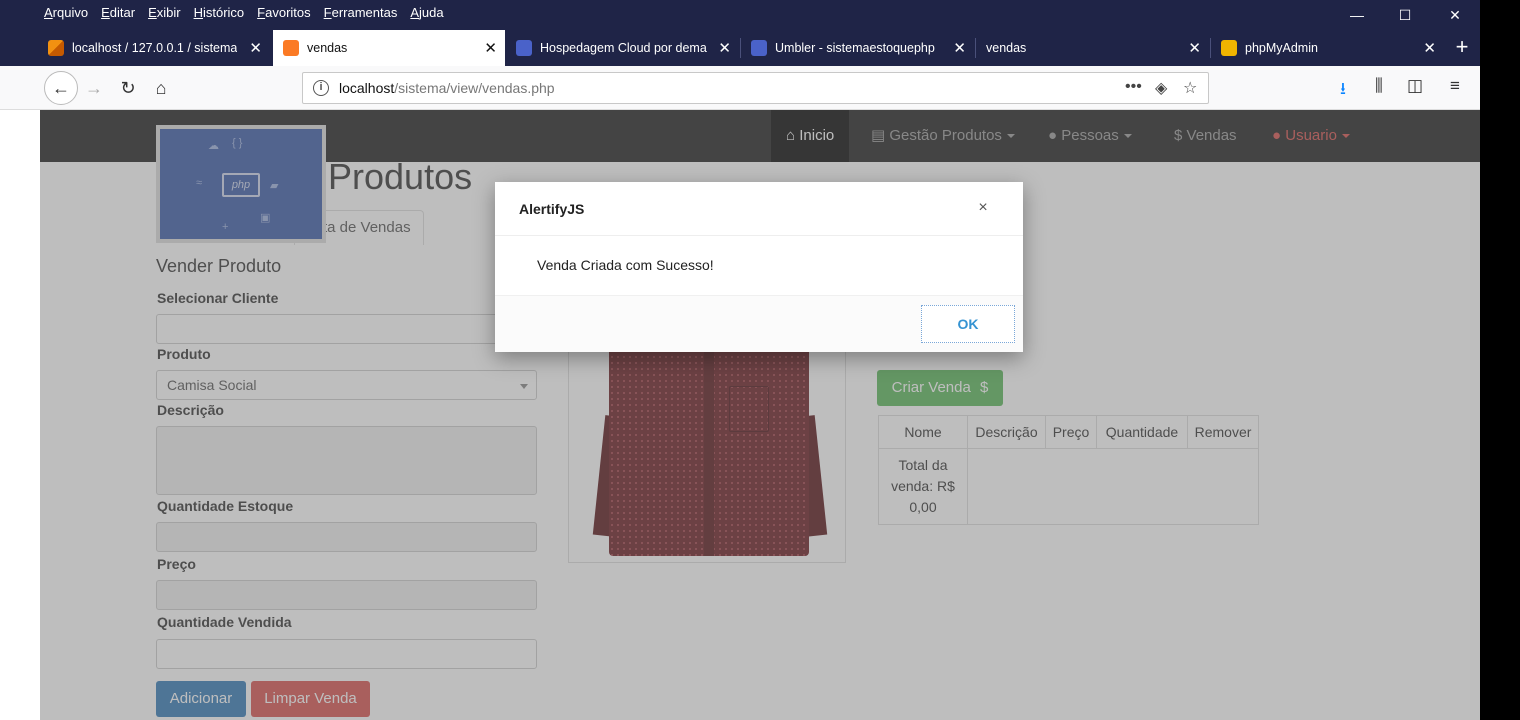 This screenshot has width=1520, height=720. What do you see at coordinates (1405, 15) in the screenshot?
I see `maximize-button: ☐` at bounding box center [1405, 15].